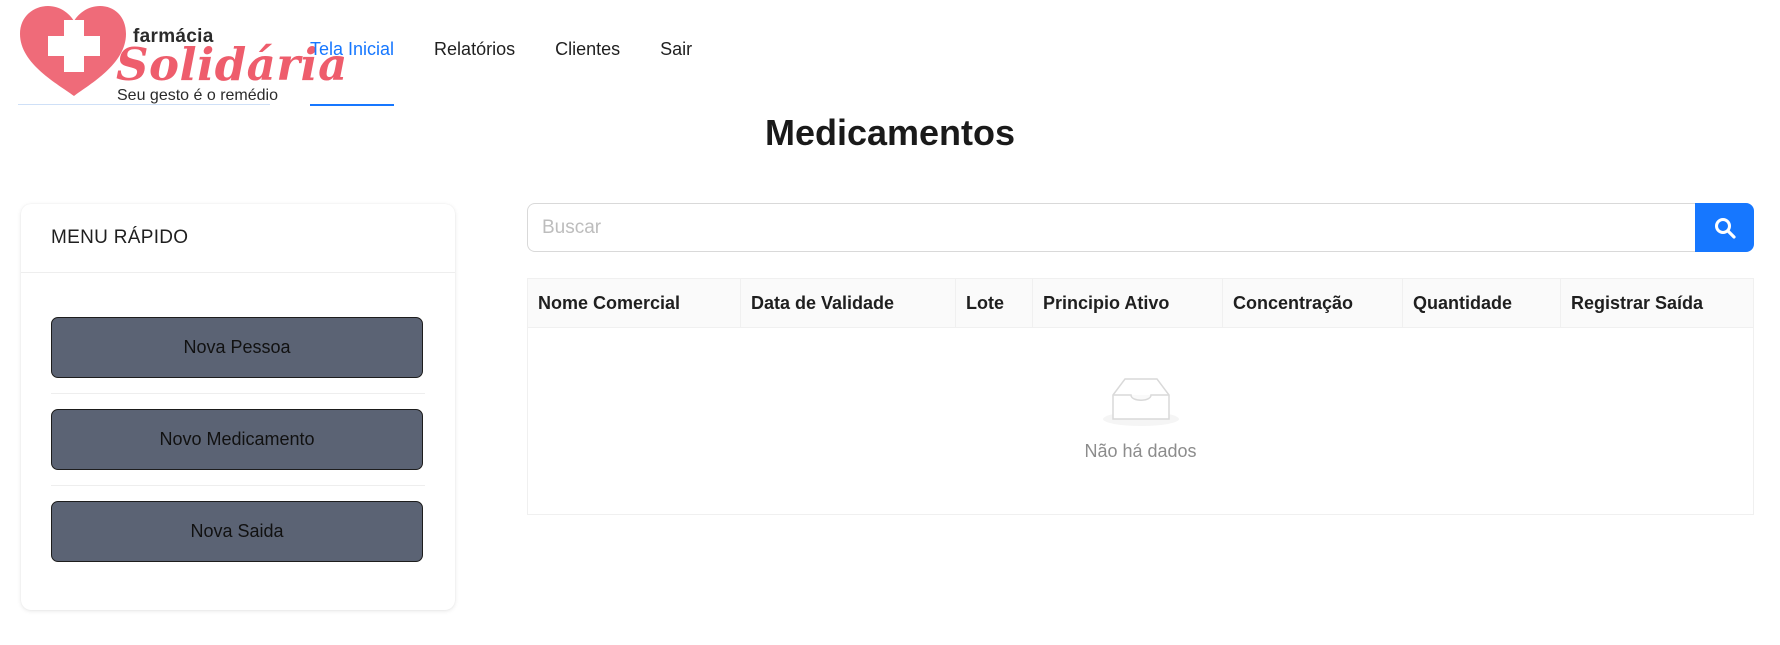 This screenshot has height=645, width=1780. What do you see at coordinates (634, 303) in the screenshot?
I see `column-header: Nome Comercial` at bounding box center [634, 303].